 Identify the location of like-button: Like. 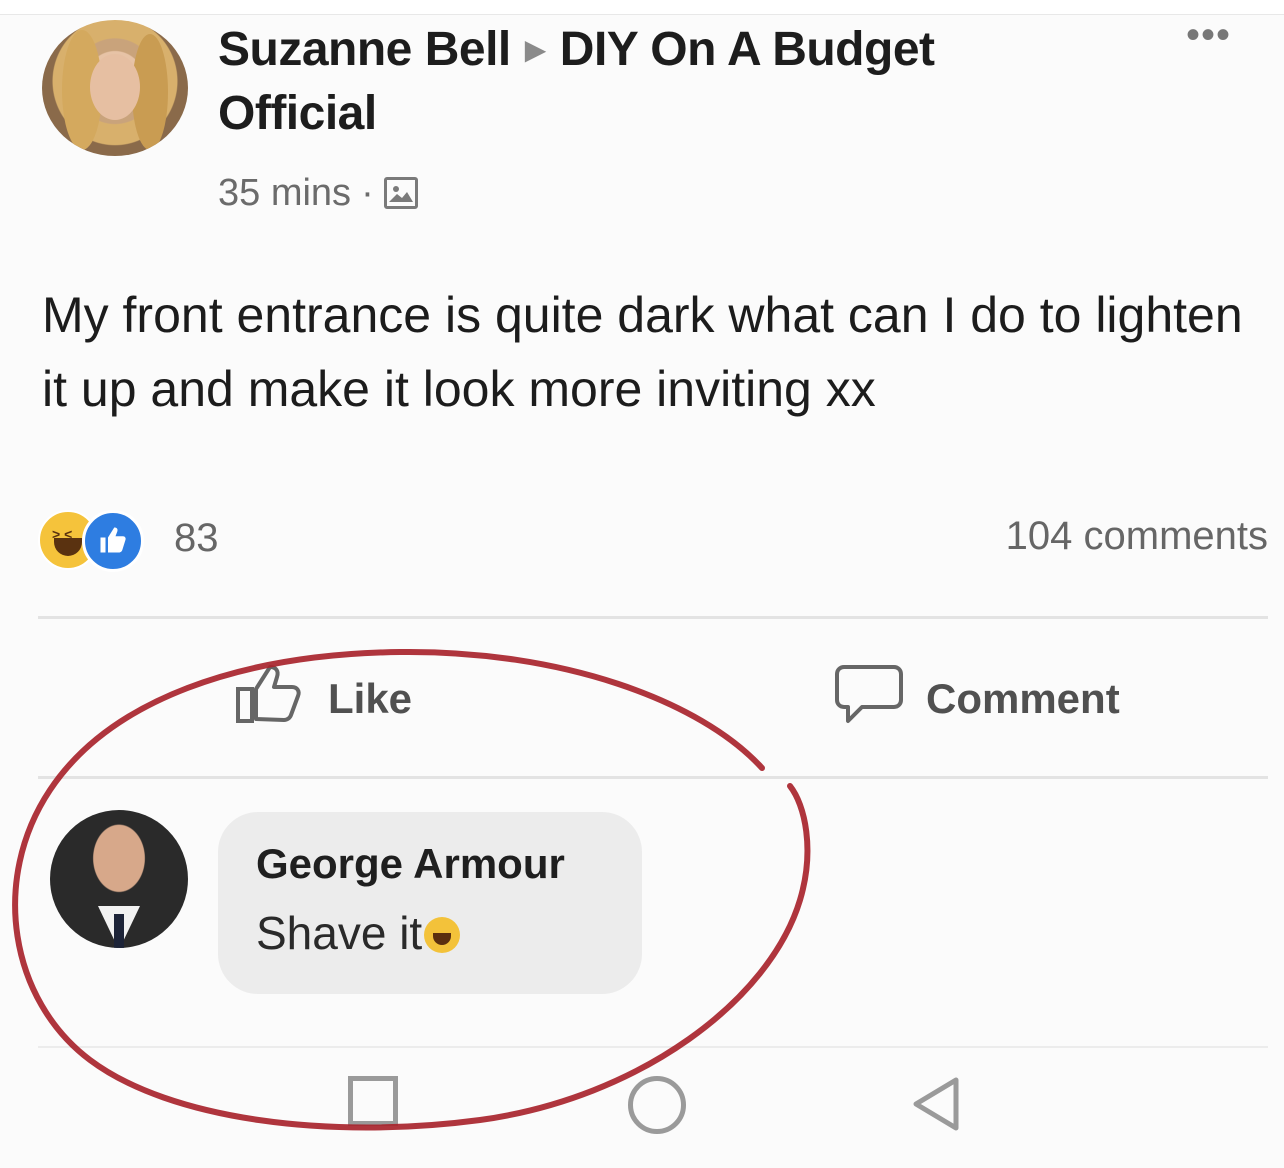
(323, 699).